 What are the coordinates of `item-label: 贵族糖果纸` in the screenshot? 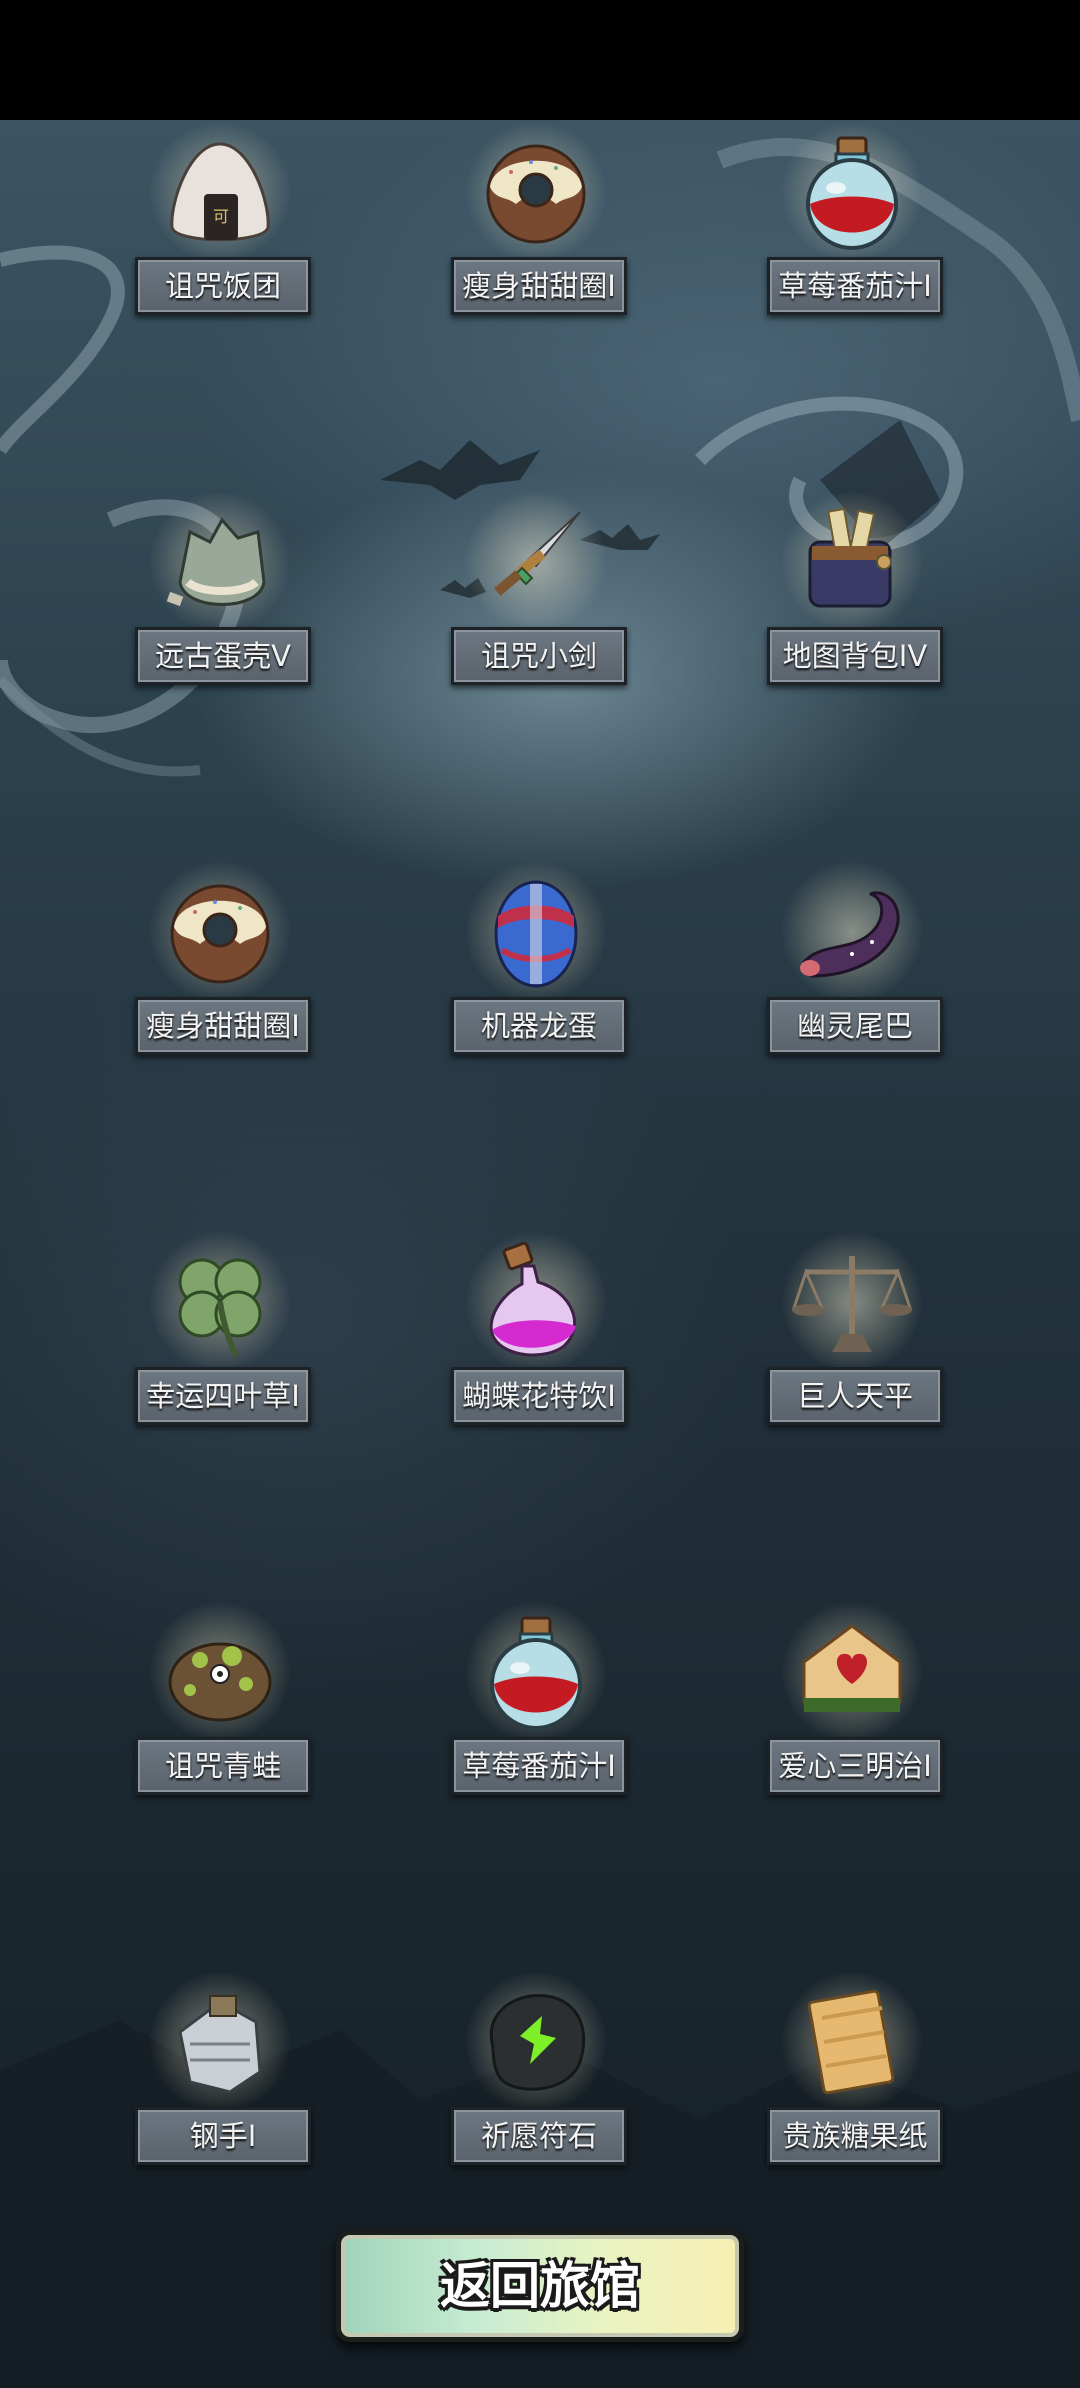 It's located at (855, 2136).